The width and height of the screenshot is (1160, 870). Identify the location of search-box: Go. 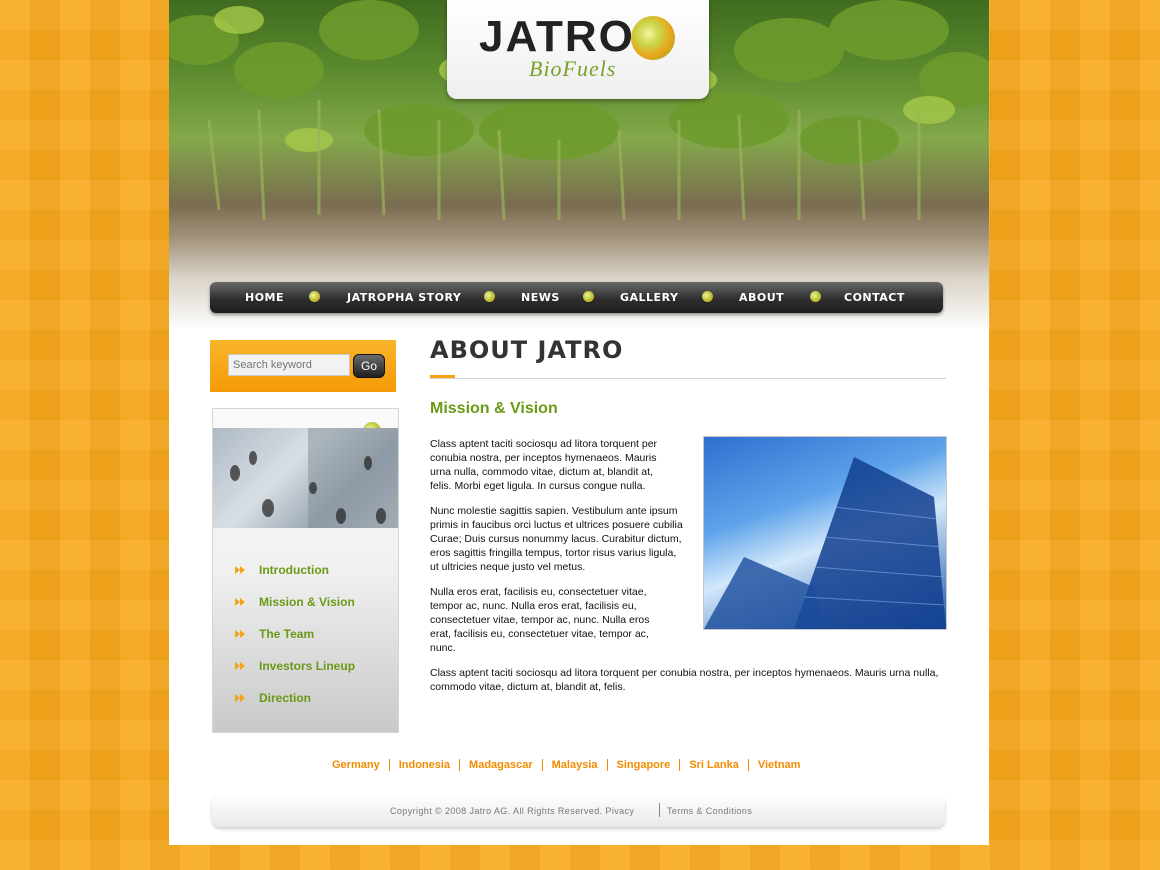
(303, 366).